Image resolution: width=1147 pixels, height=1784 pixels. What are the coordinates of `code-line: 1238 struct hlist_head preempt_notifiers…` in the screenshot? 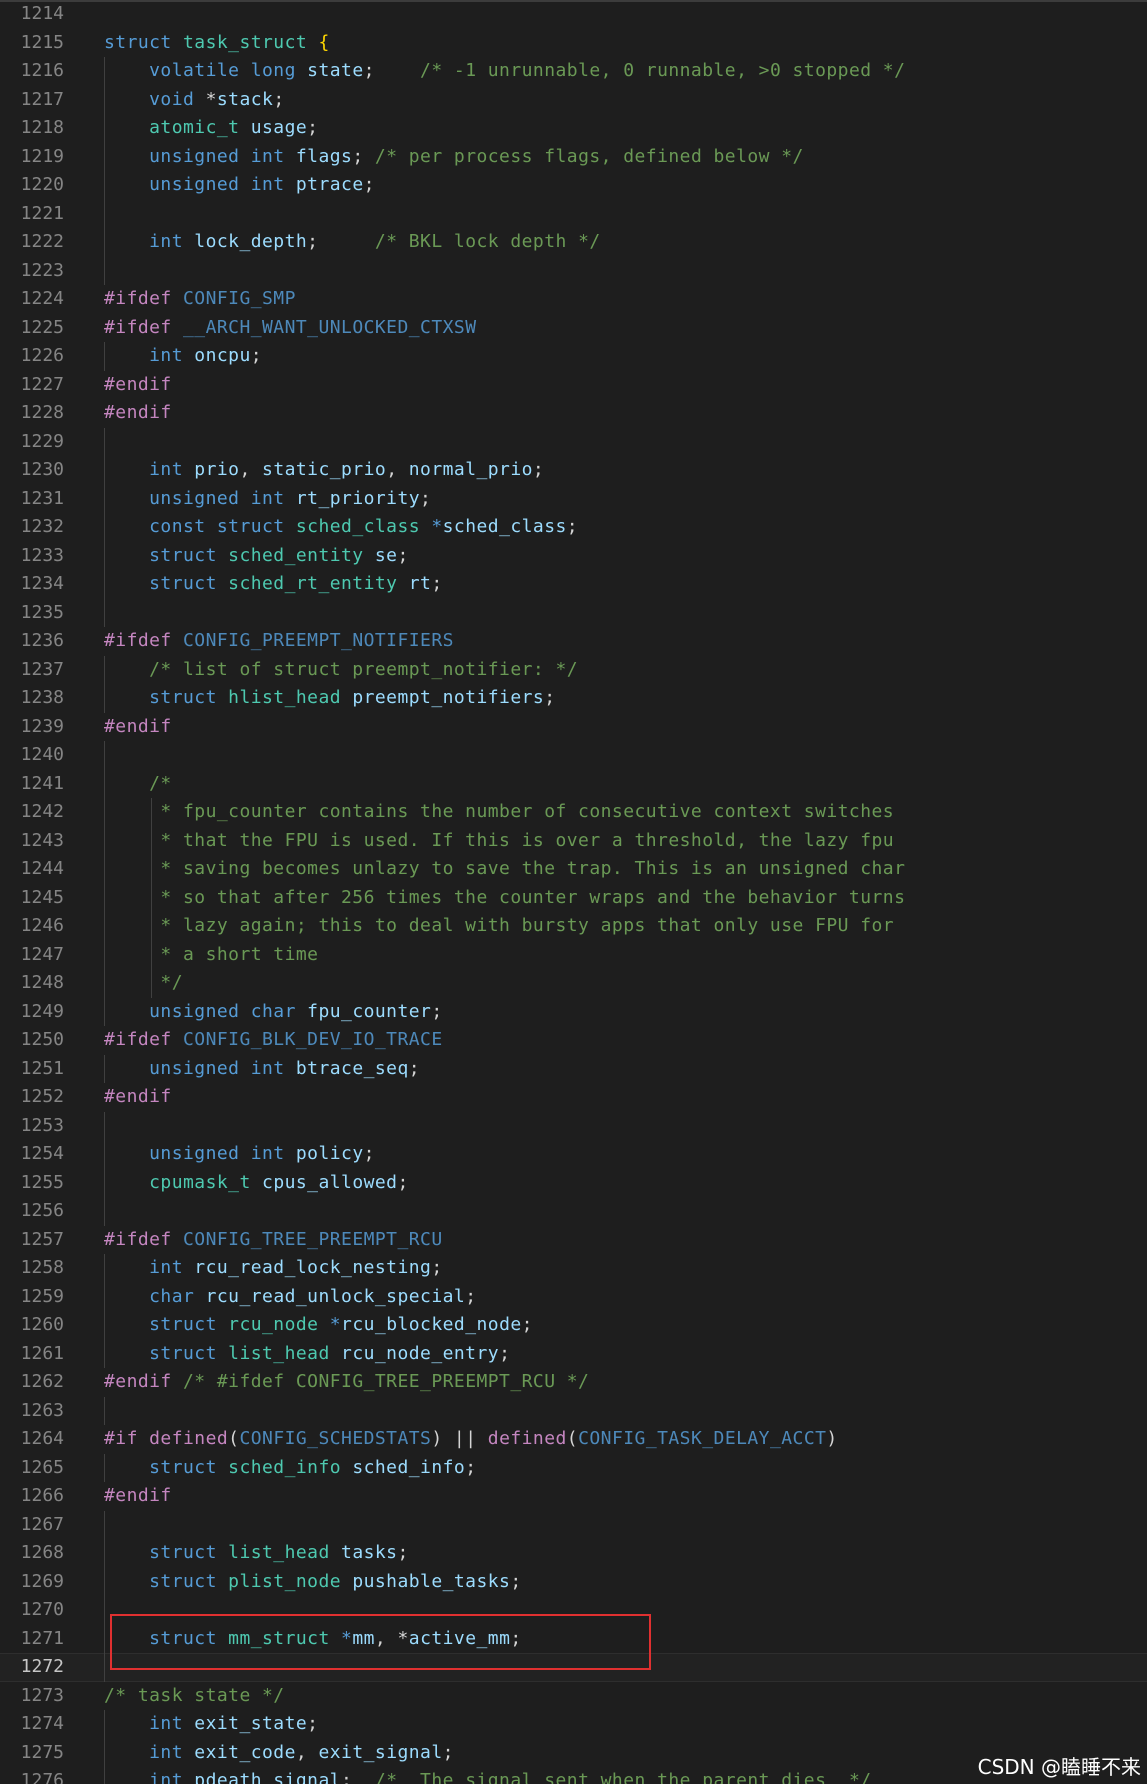 It's located at (573, 698).